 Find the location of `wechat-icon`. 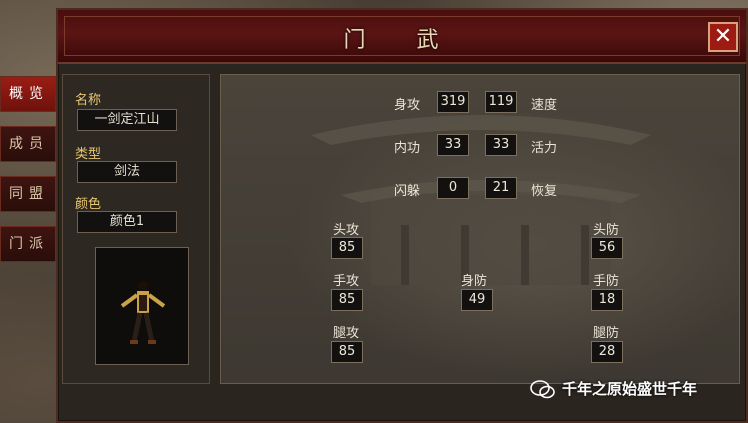

wechat-icon is located at coordinates (542, 389).